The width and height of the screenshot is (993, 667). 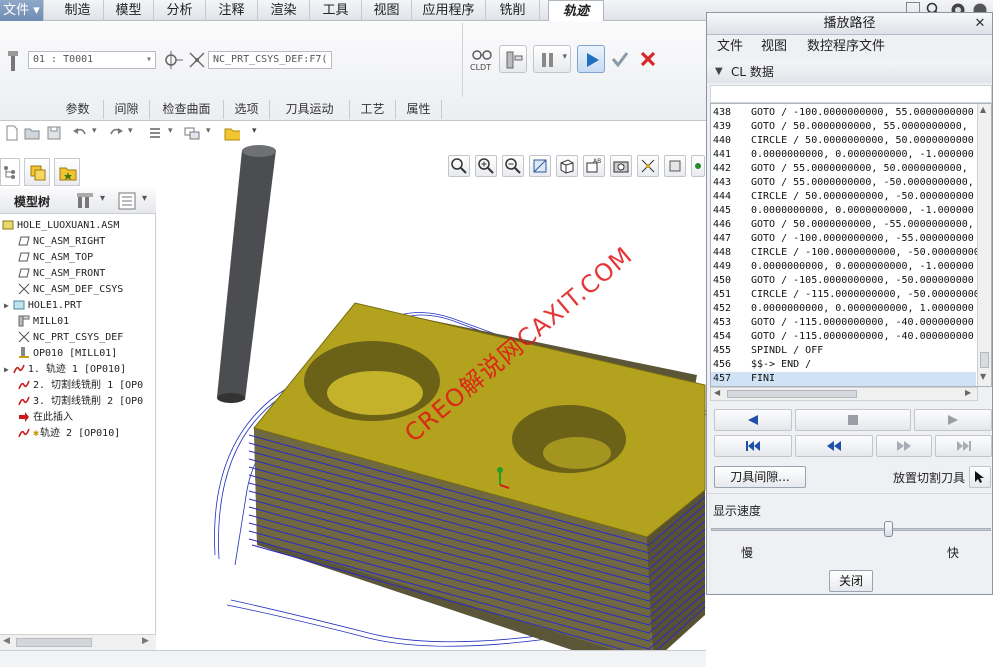 I want to click on tab-layers, so click(x=37, y=172).